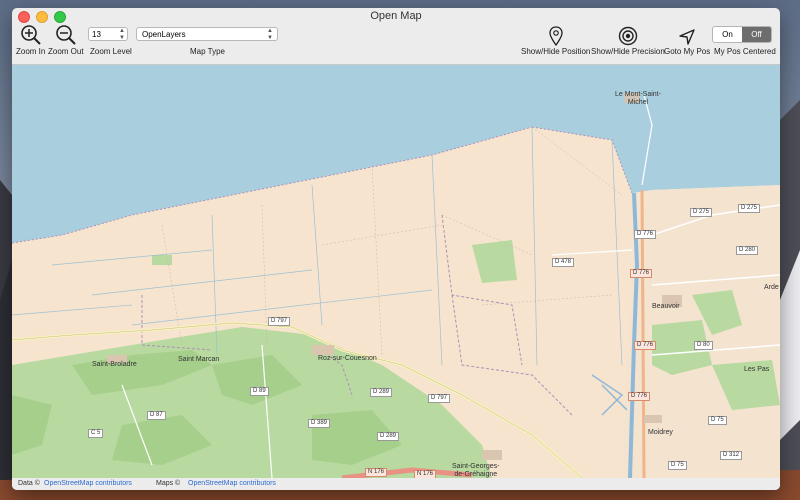  Describe the element at coordinates (628, 51) in the screenshot. I see `show-hide-precision-label: Show/Hide Precision` at that location.